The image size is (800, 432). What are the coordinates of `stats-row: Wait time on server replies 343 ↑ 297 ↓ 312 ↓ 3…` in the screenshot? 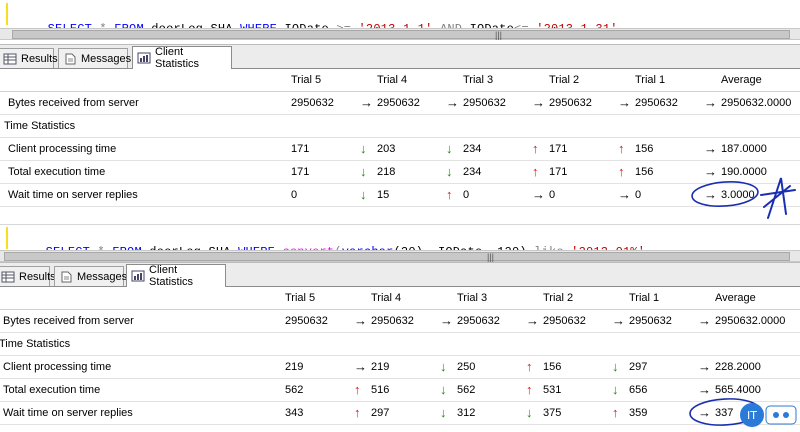 It's located at (400, 413).